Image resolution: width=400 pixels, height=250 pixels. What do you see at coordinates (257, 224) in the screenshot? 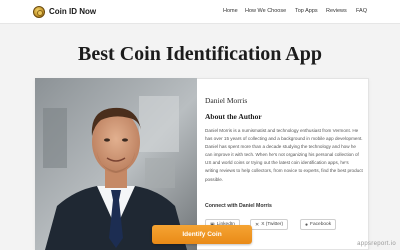
I see `x-twitter-icon: ✕` at bounding box center [257, 224].